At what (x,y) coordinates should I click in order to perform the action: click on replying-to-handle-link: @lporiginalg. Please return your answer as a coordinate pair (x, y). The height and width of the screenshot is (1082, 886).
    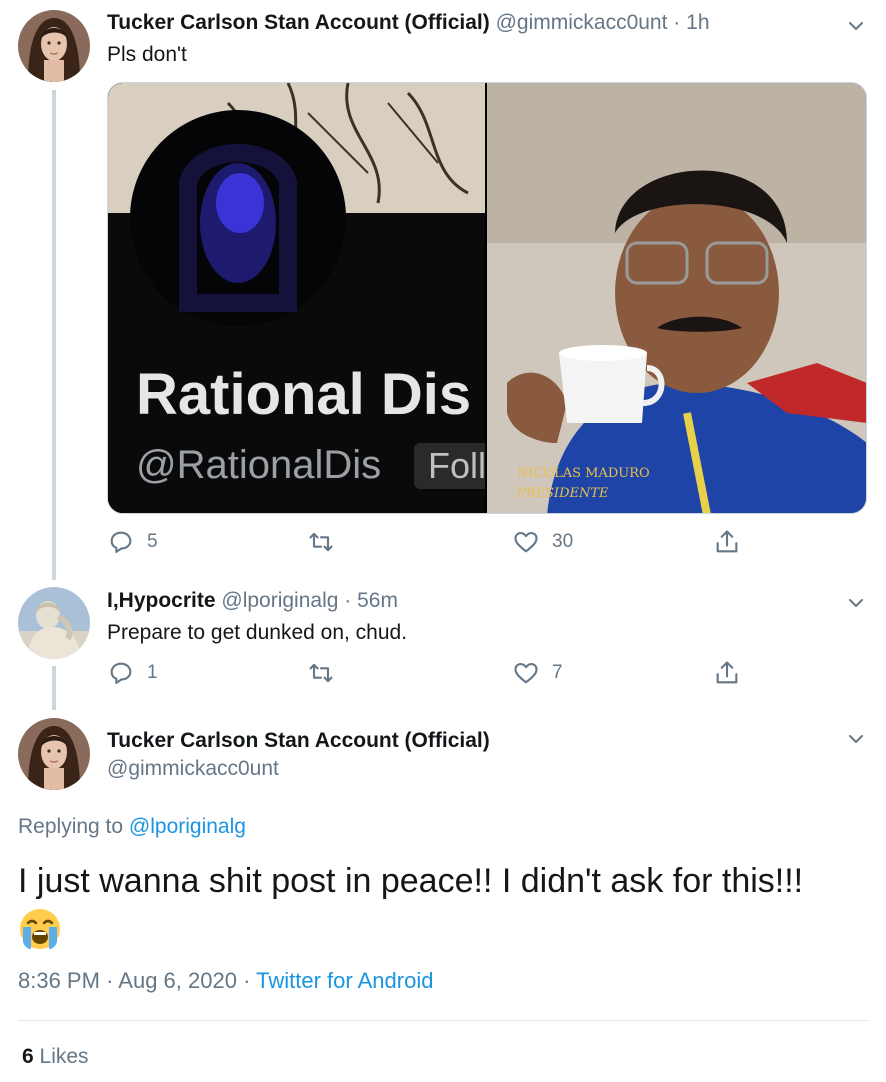
    Looking at the image, I should click on (187, 826).